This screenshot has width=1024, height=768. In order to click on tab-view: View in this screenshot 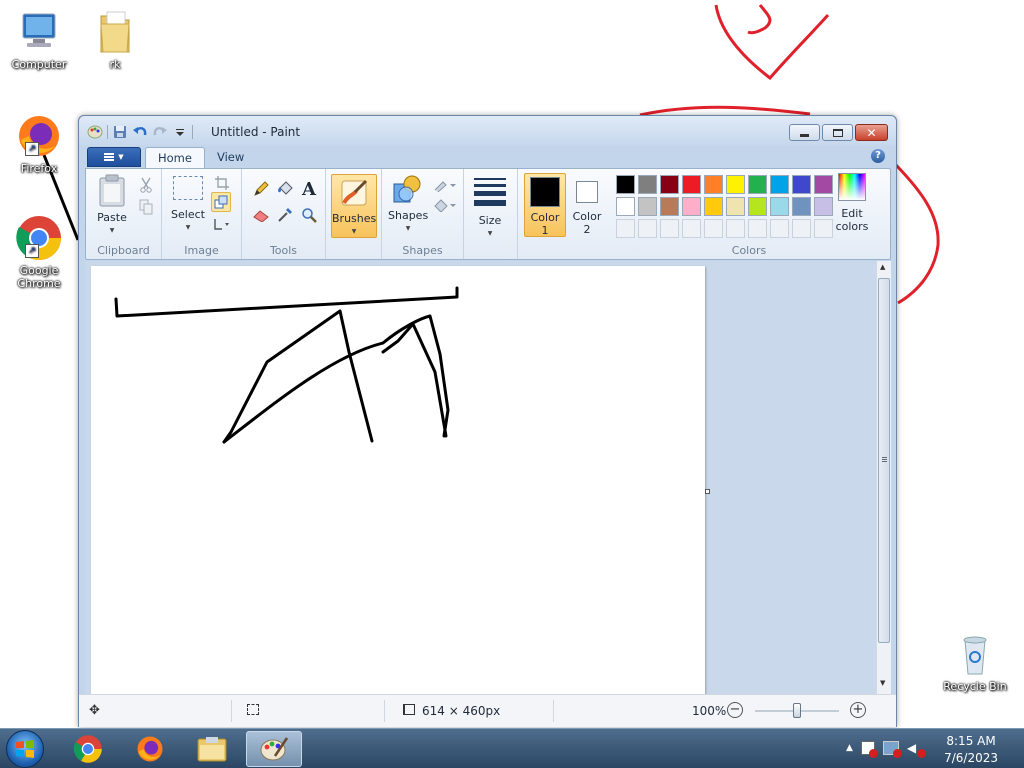, I will do `click(230, 158)`.